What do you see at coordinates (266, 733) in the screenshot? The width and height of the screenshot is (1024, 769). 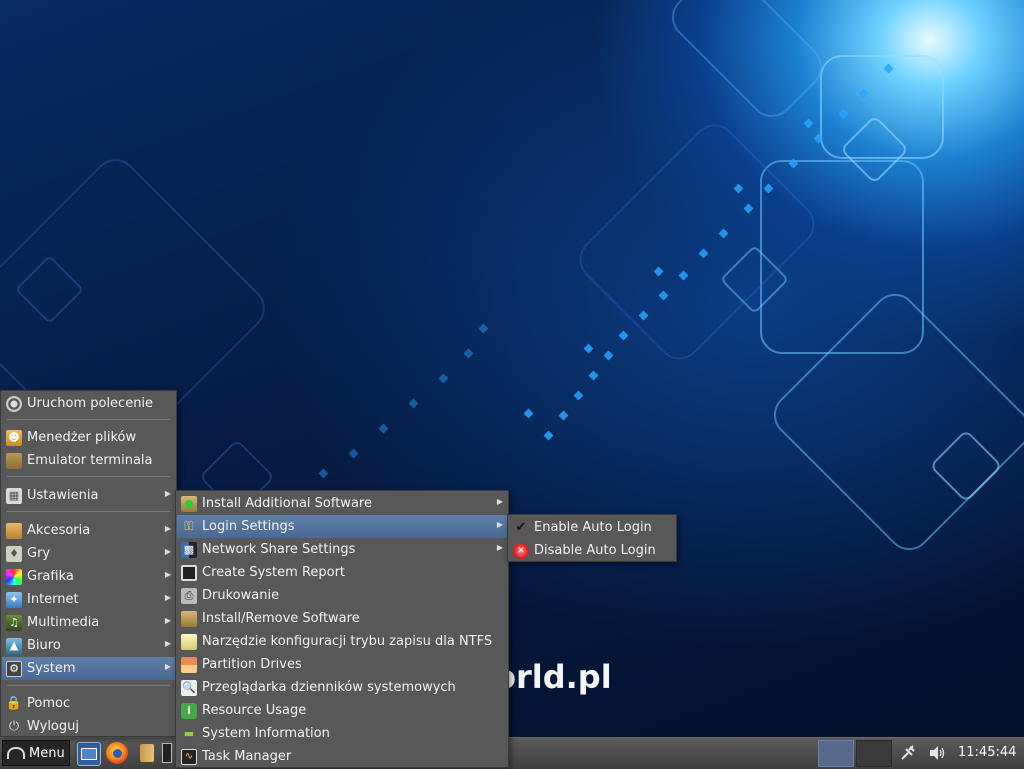 I see `menu-item-label: System Information` at bounding box center [266, 733].